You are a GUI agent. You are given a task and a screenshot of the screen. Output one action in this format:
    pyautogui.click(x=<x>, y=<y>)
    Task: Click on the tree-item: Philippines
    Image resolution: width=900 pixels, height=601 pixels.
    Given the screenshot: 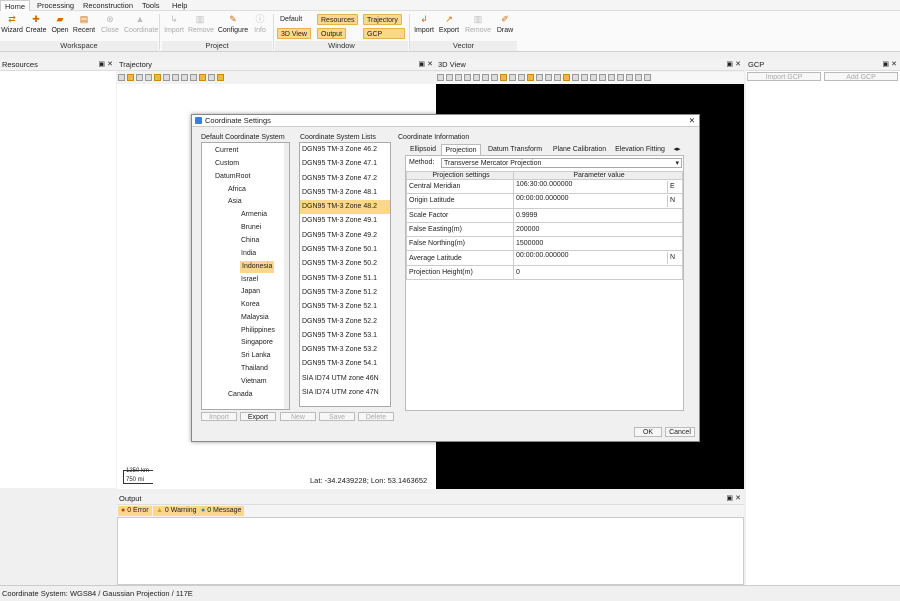 What is the action you would take?
    pyautogui.click(x=258, y=331)
    